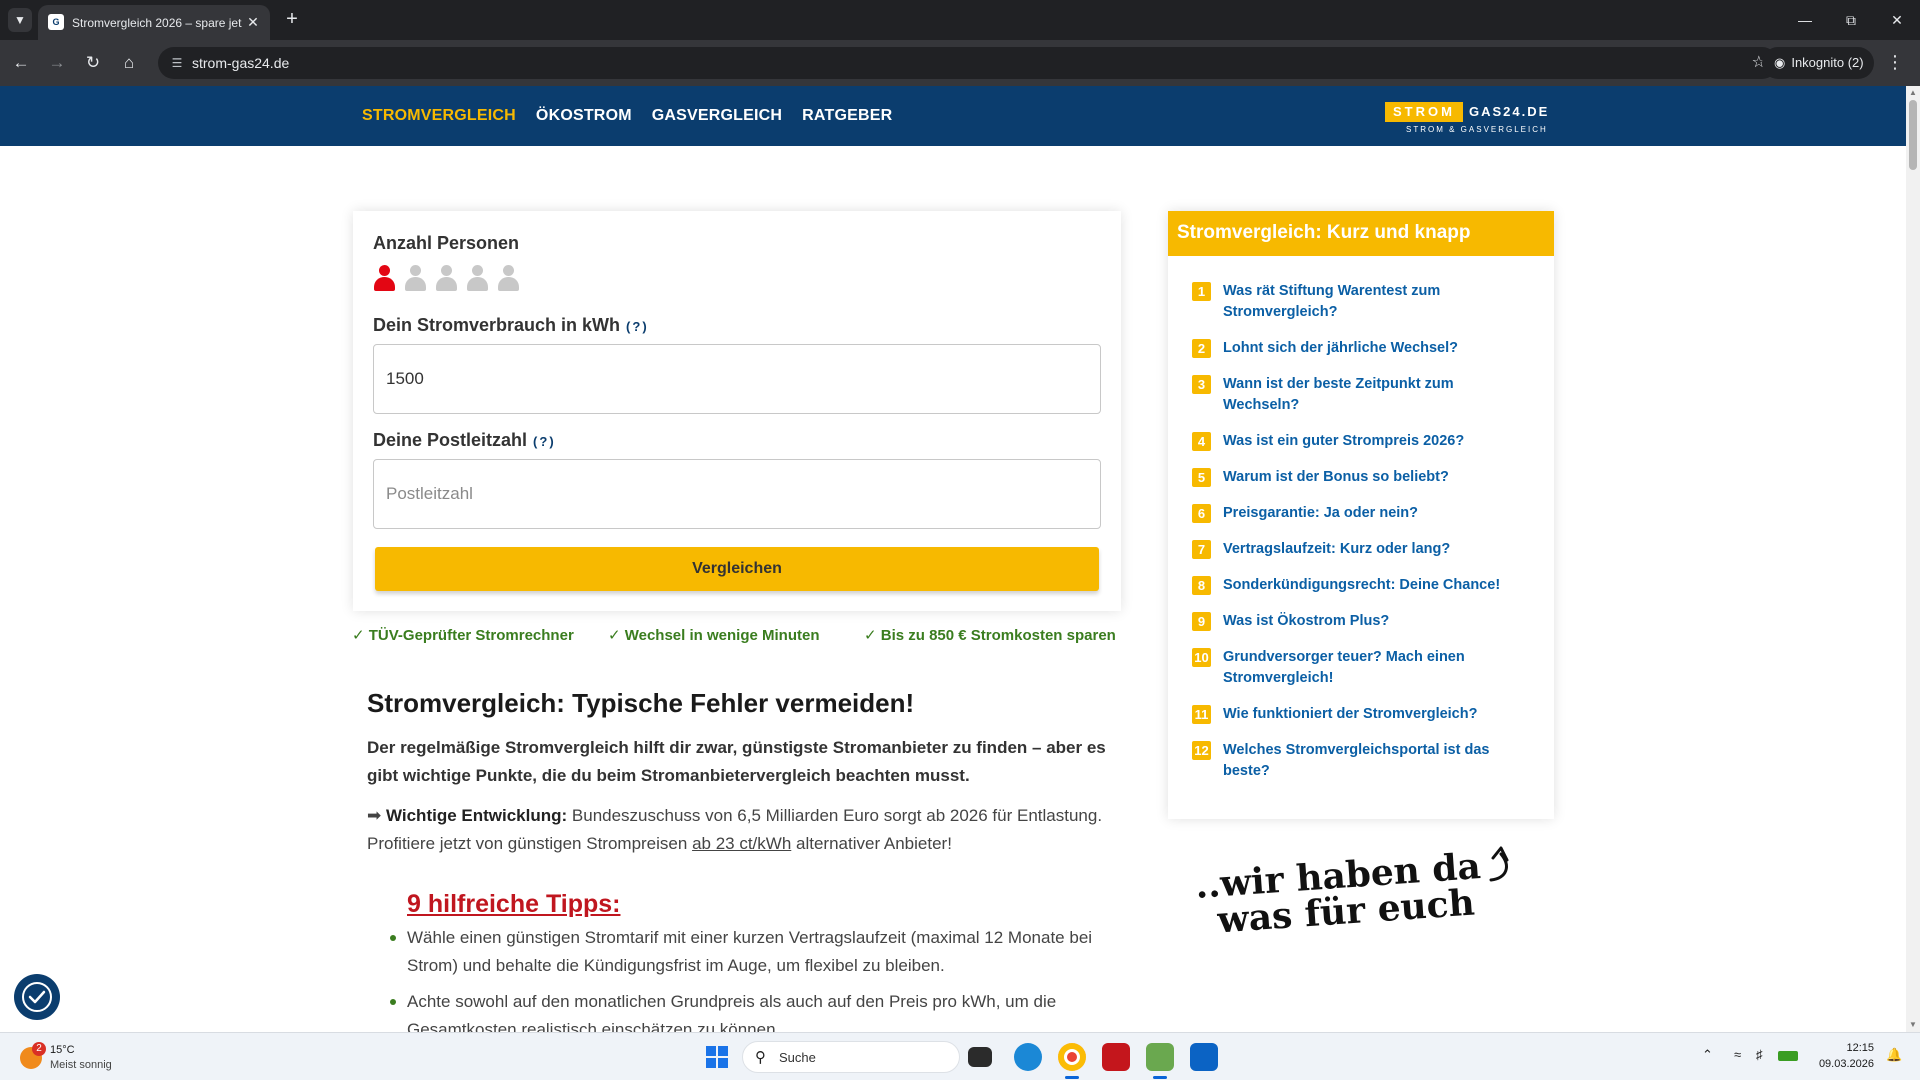  What do you see at coordinates (1913, 559) in the screenshot?
I see `page-scrollbar: ▲ ▼` at bounding box center [1913, 559].